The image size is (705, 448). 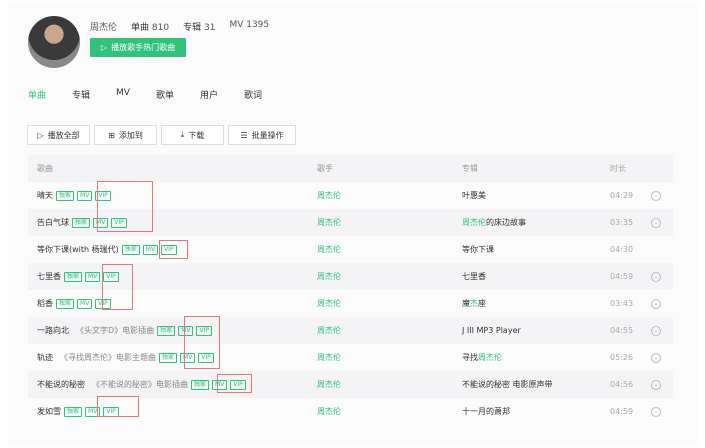 What do you see at coordinates (622, 357) in the screenshot?
I see `duration: 05:26` at bounding box center [622, 357].